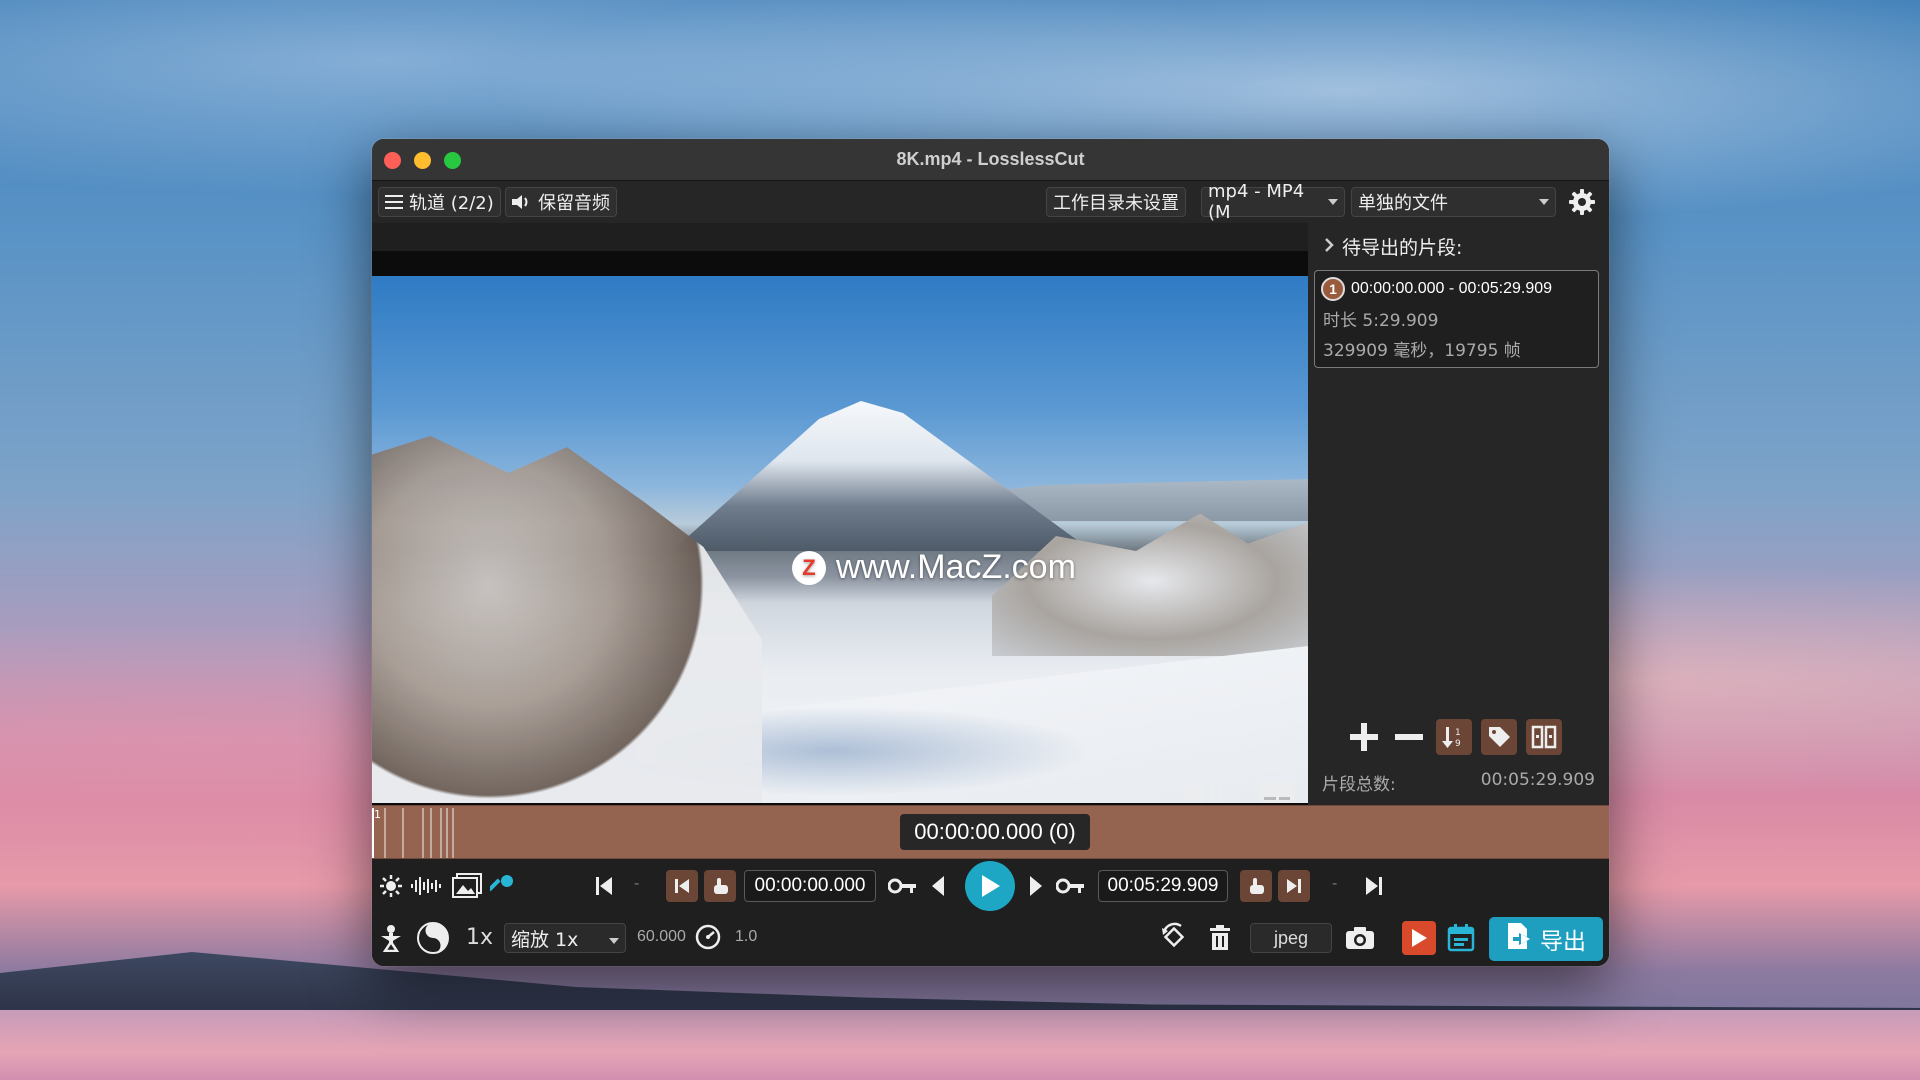 The width and height of the screenshot is (1920, 1080). What do you see at coordinates (545, 939) in the screenshot?
I see `zoom-label: 缩放 1x` at bounding box center [545, 939].